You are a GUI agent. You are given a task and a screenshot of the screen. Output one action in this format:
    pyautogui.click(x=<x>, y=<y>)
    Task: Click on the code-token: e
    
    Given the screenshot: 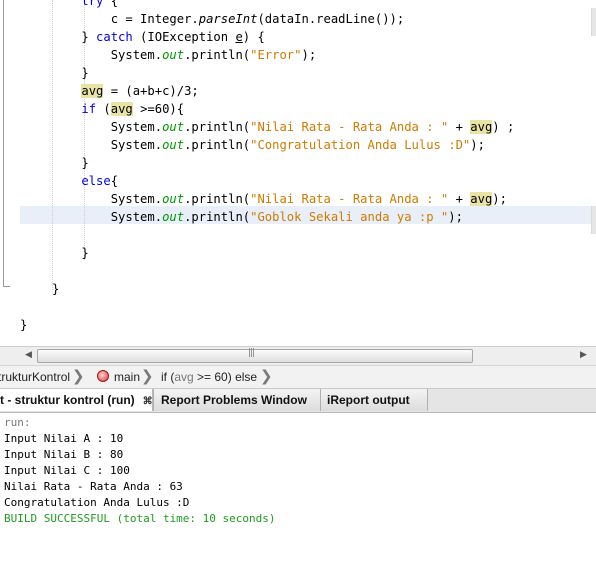 What is the action you would take?
    pyautogui.click(x=239, y=37)
    